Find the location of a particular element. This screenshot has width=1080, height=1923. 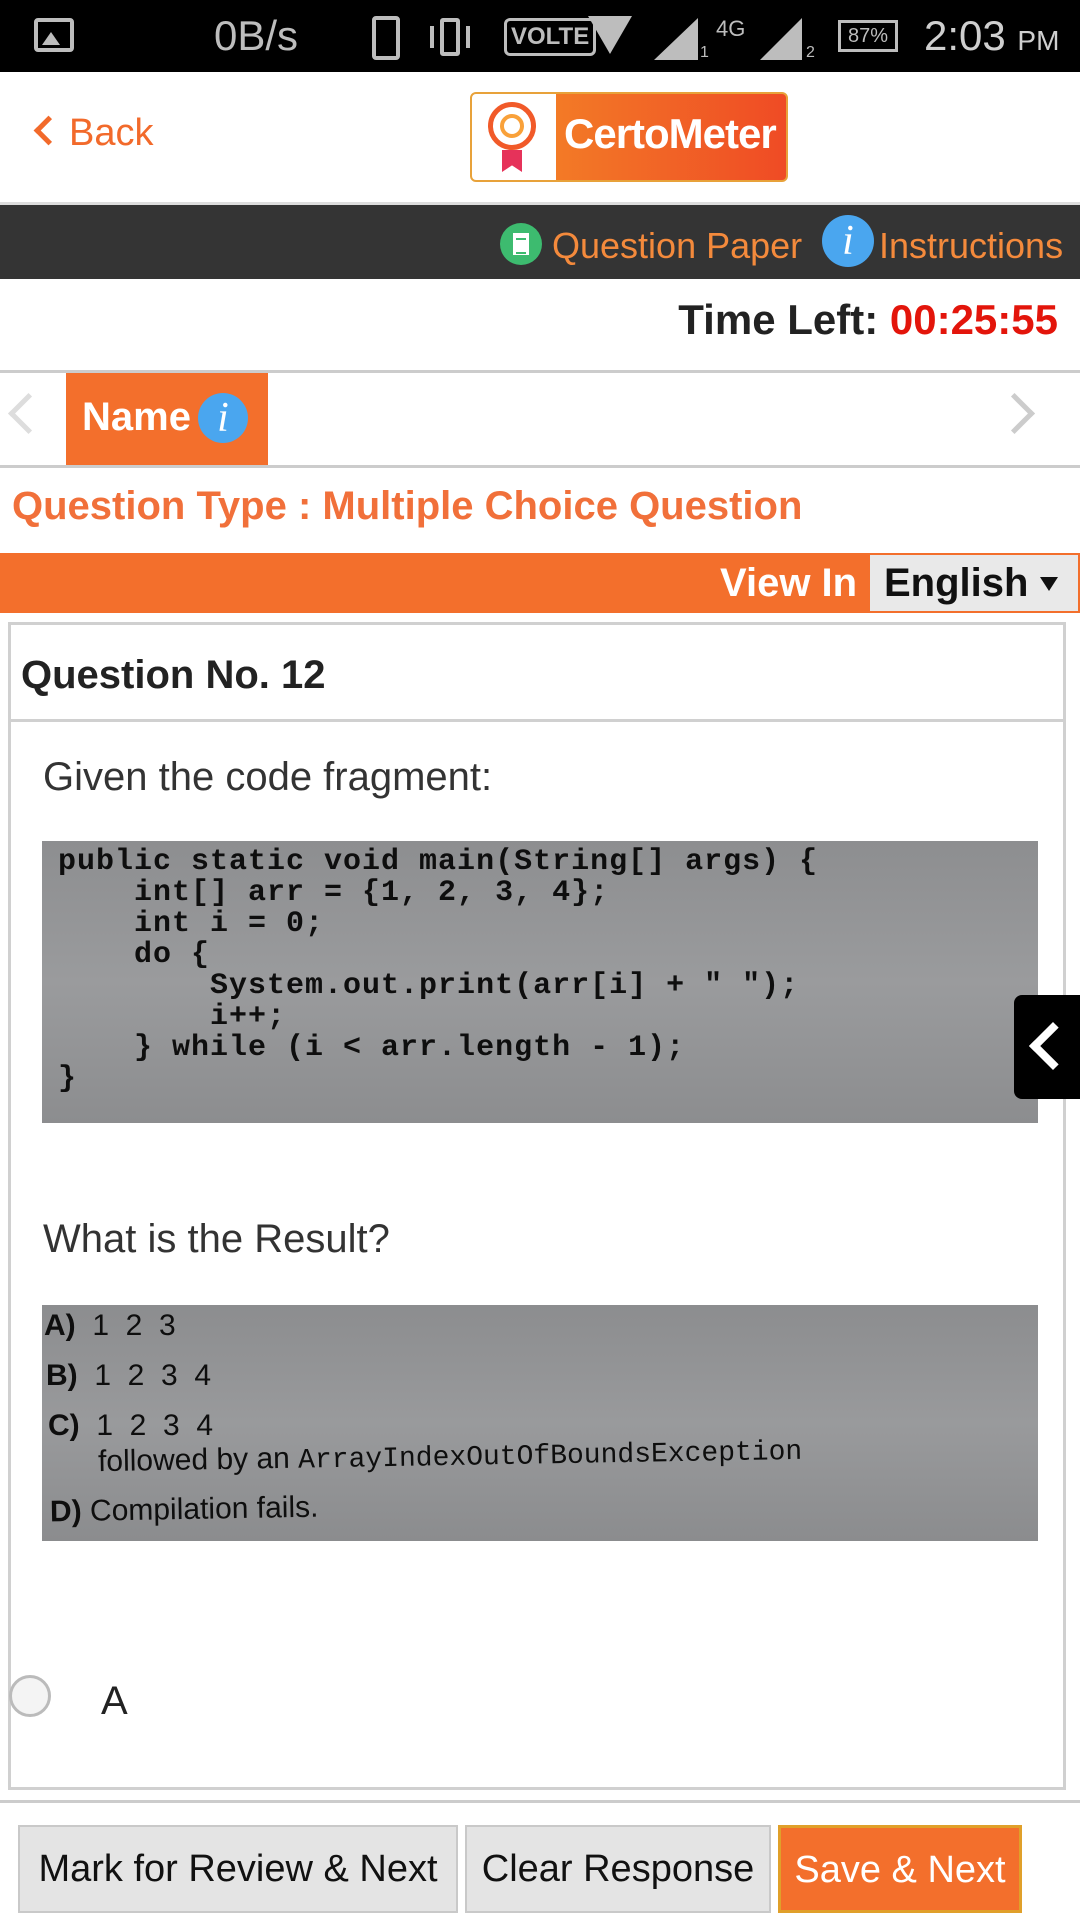

time-left: Time Left: 00:25:55 is located at coordinates (868, 319).